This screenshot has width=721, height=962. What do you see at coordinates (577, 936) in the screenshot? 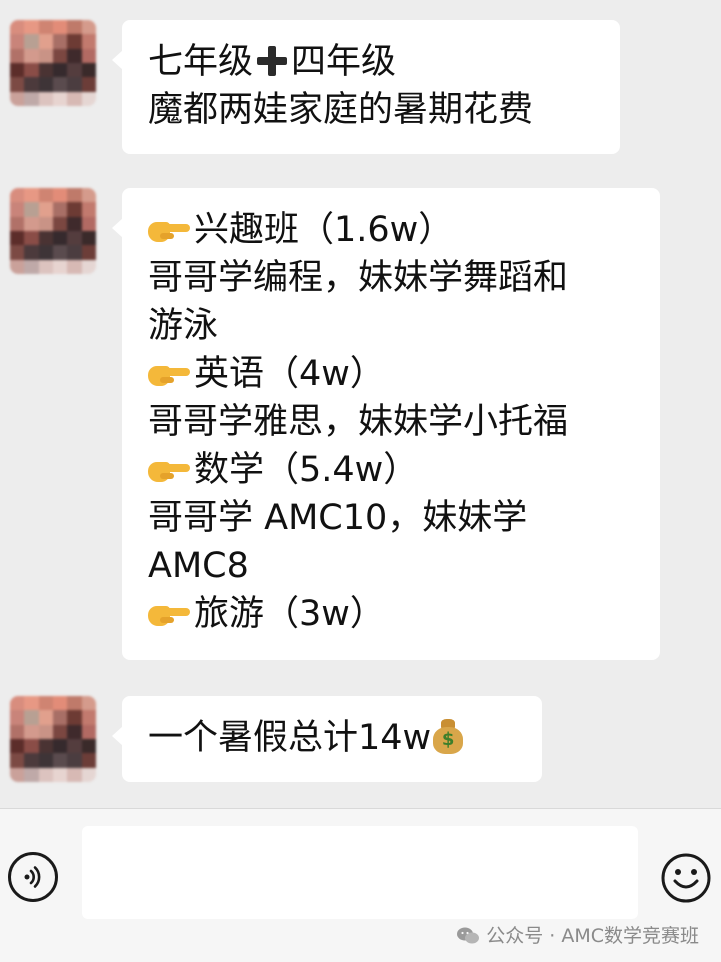
I see `watermark: 公众号 · AMC数学竞赛班` at bounding box center [577, 936].